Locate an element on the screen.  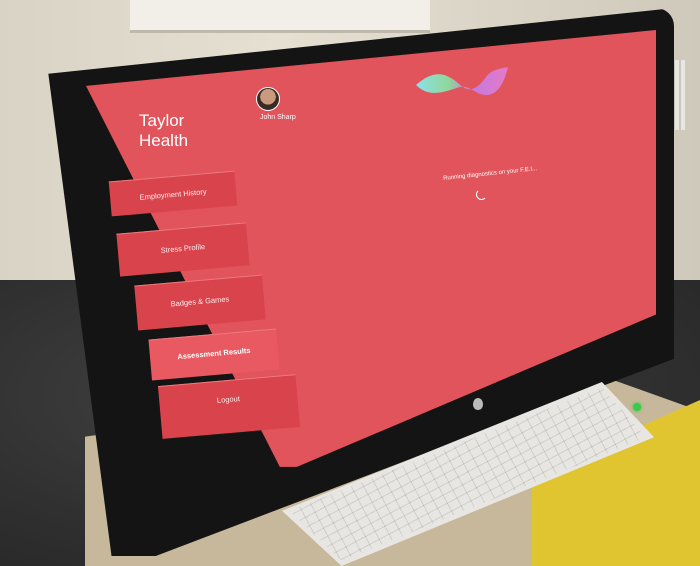
background-window is located at coordinates (280, 16).